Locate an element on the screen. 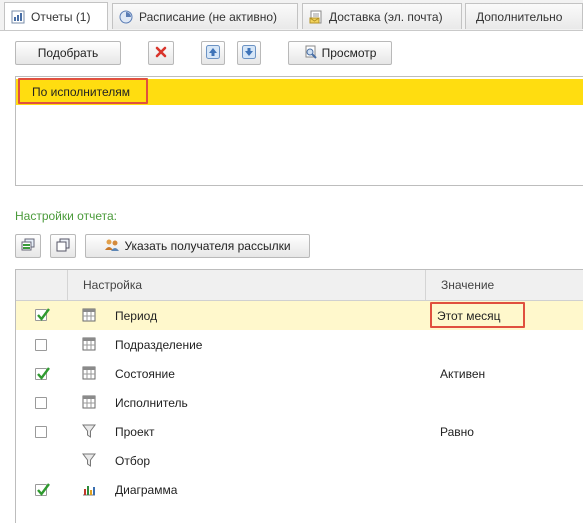 The width and height of the screenshot is (583, 523). move-up-button is located at coordinates (213, 53).